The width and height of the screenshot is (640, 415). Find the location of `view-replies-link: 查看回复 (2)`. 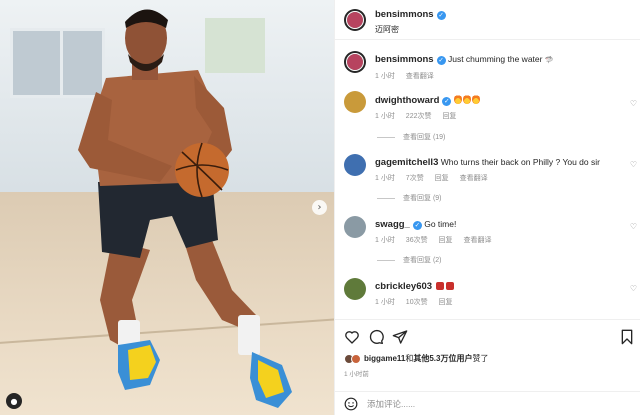

view-replies-link: 查看回复 (2) is located at coordinates (409, 260).